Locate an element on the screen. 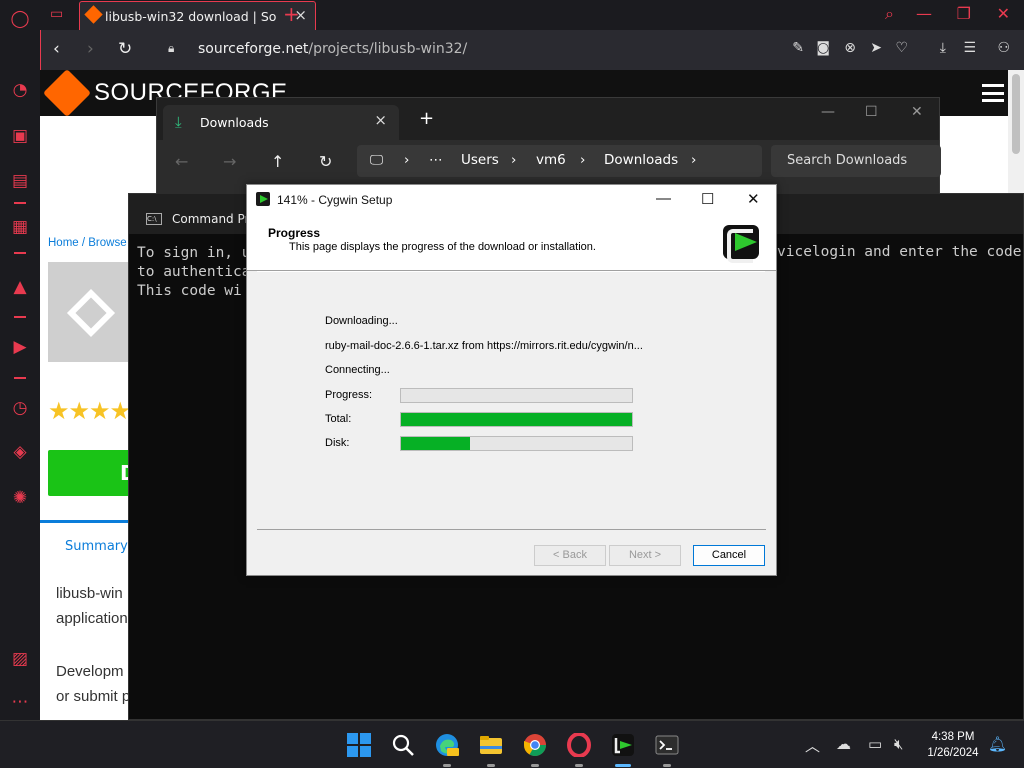  reload-icon: ↻ is located at coordinates (125, 49).